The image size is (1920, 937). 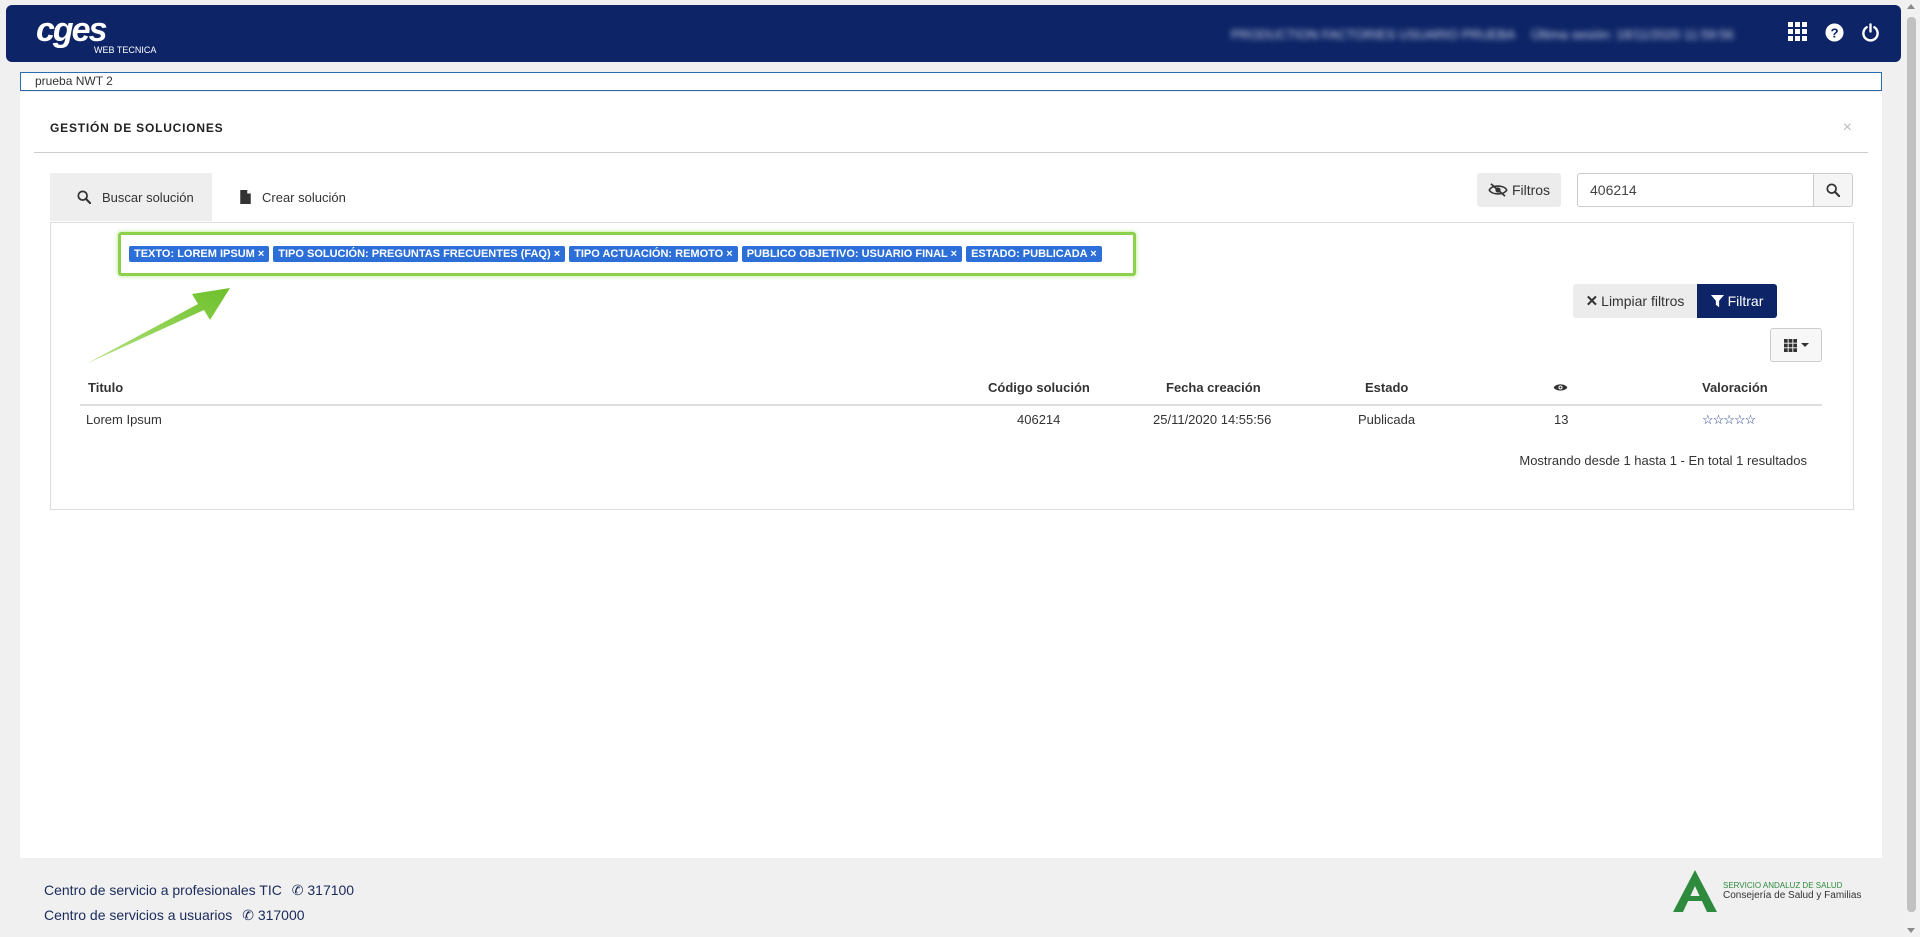 I want to click on scrollbar-thumb, so click(x=1911, y=464).